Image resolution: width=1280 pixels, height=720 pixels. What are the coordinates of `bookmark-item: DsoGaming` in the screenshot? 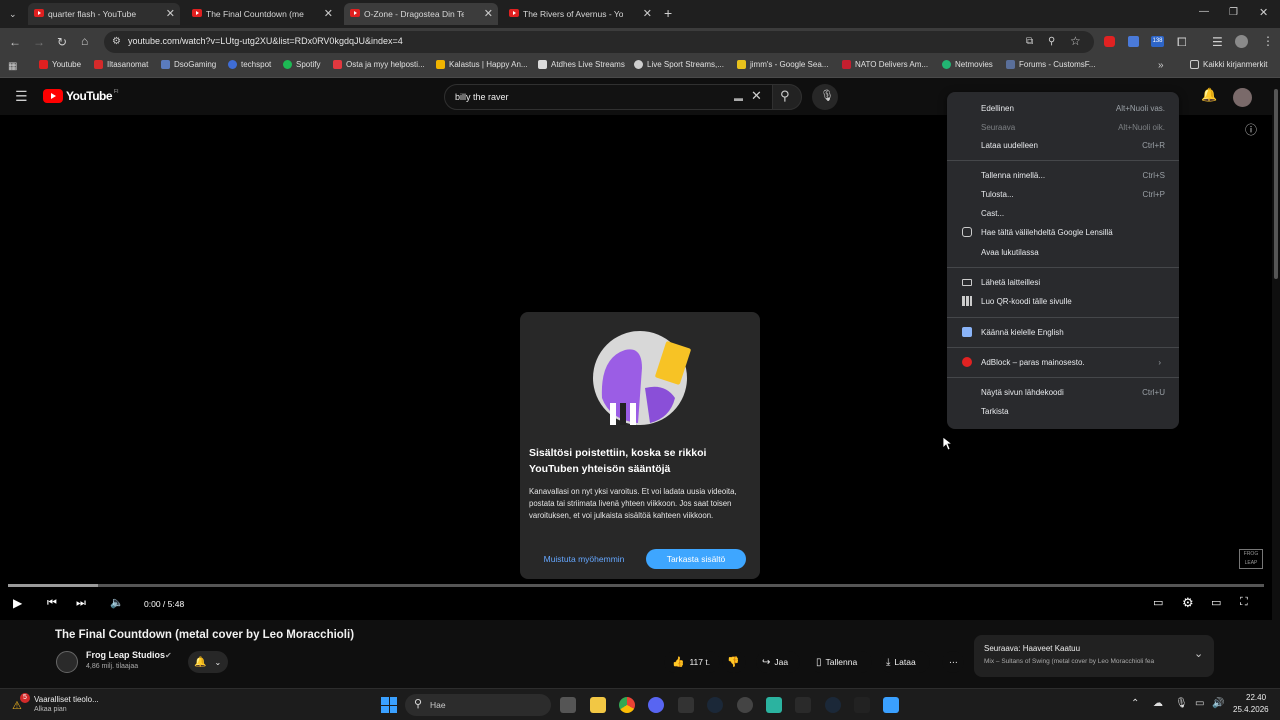 It's located at (188, 64).